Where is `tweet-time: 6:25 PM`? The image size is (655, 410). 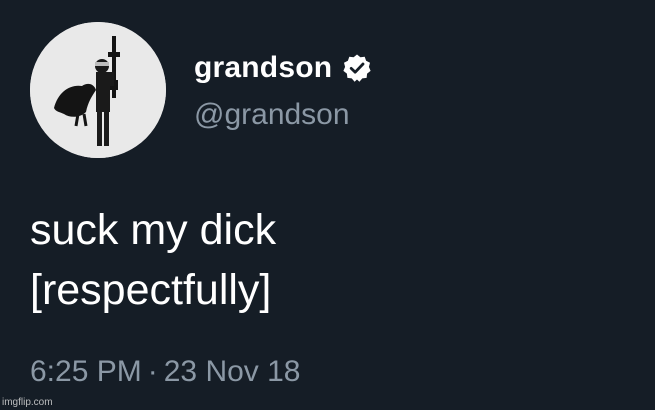 tweet-time: 6:25 PM is located at coordinates (86, 371).